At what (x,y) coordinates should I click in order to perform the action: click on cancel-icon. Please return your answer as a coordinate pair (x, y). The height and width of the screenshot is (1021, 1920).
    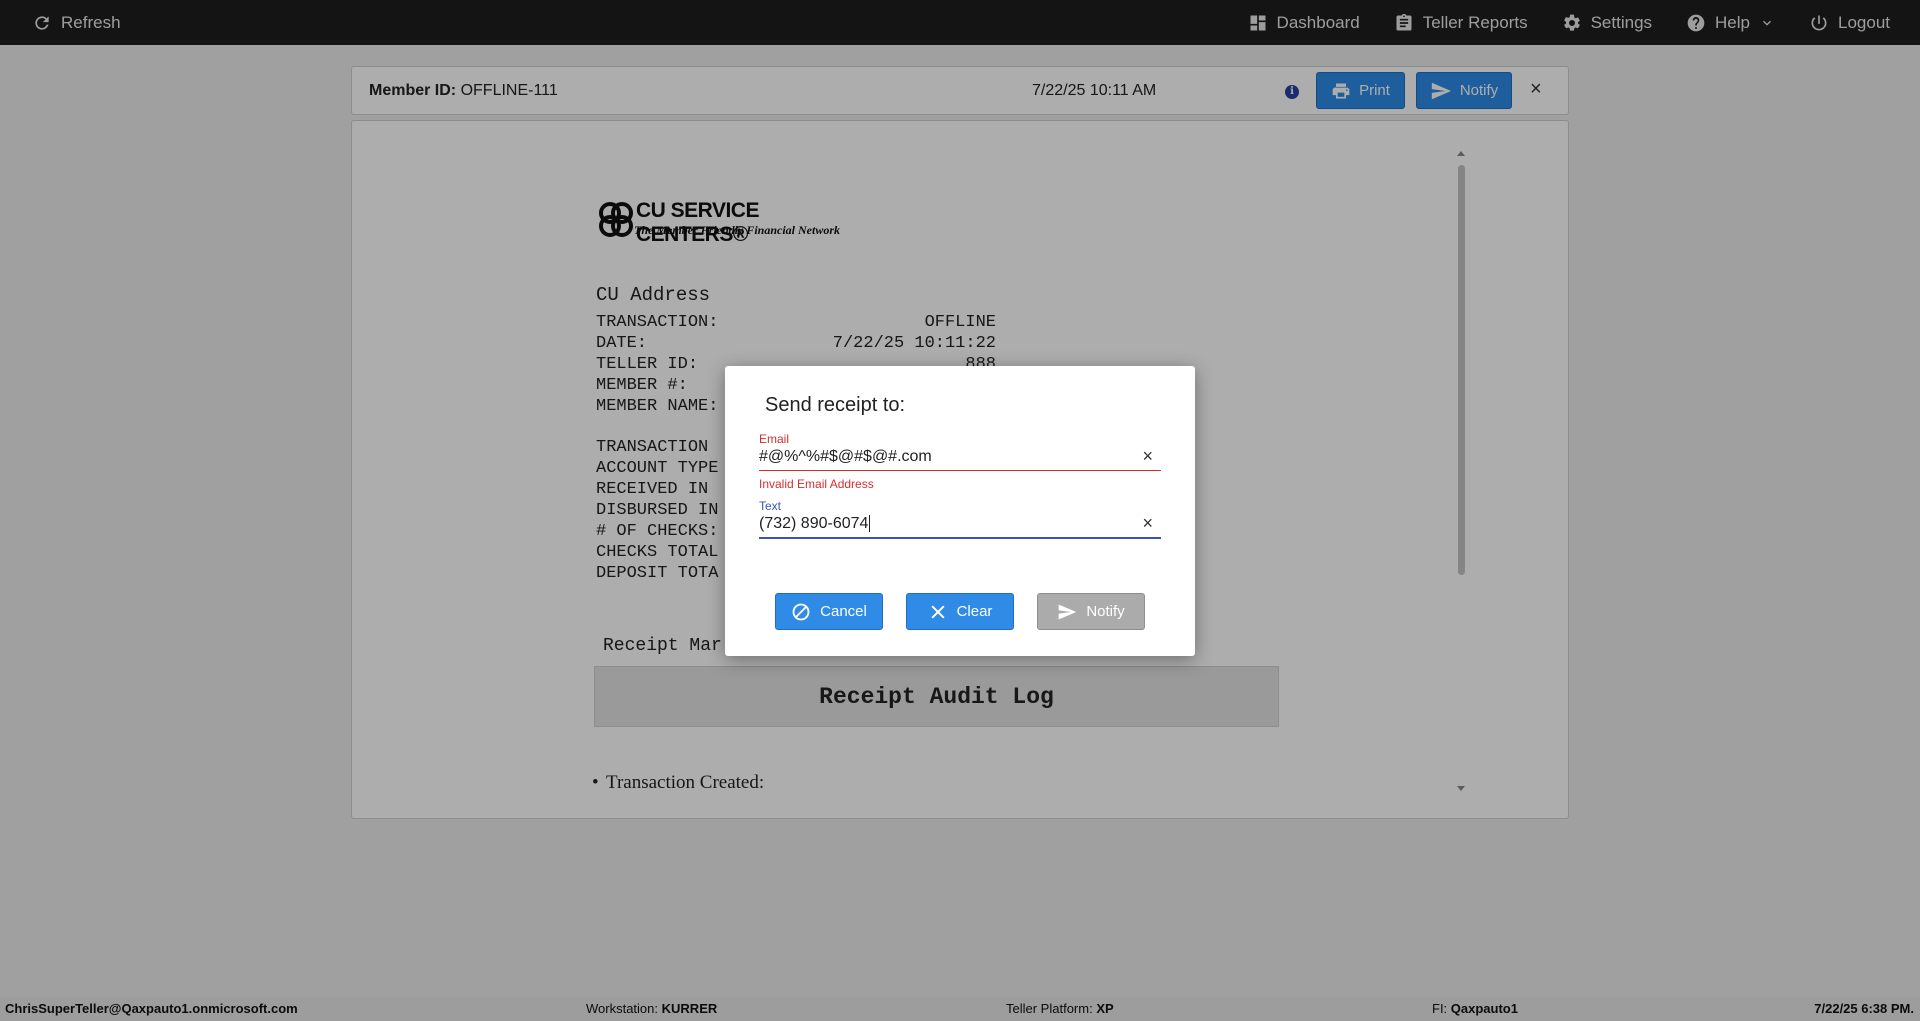
    Looking at the image, I should click on (801, 611).